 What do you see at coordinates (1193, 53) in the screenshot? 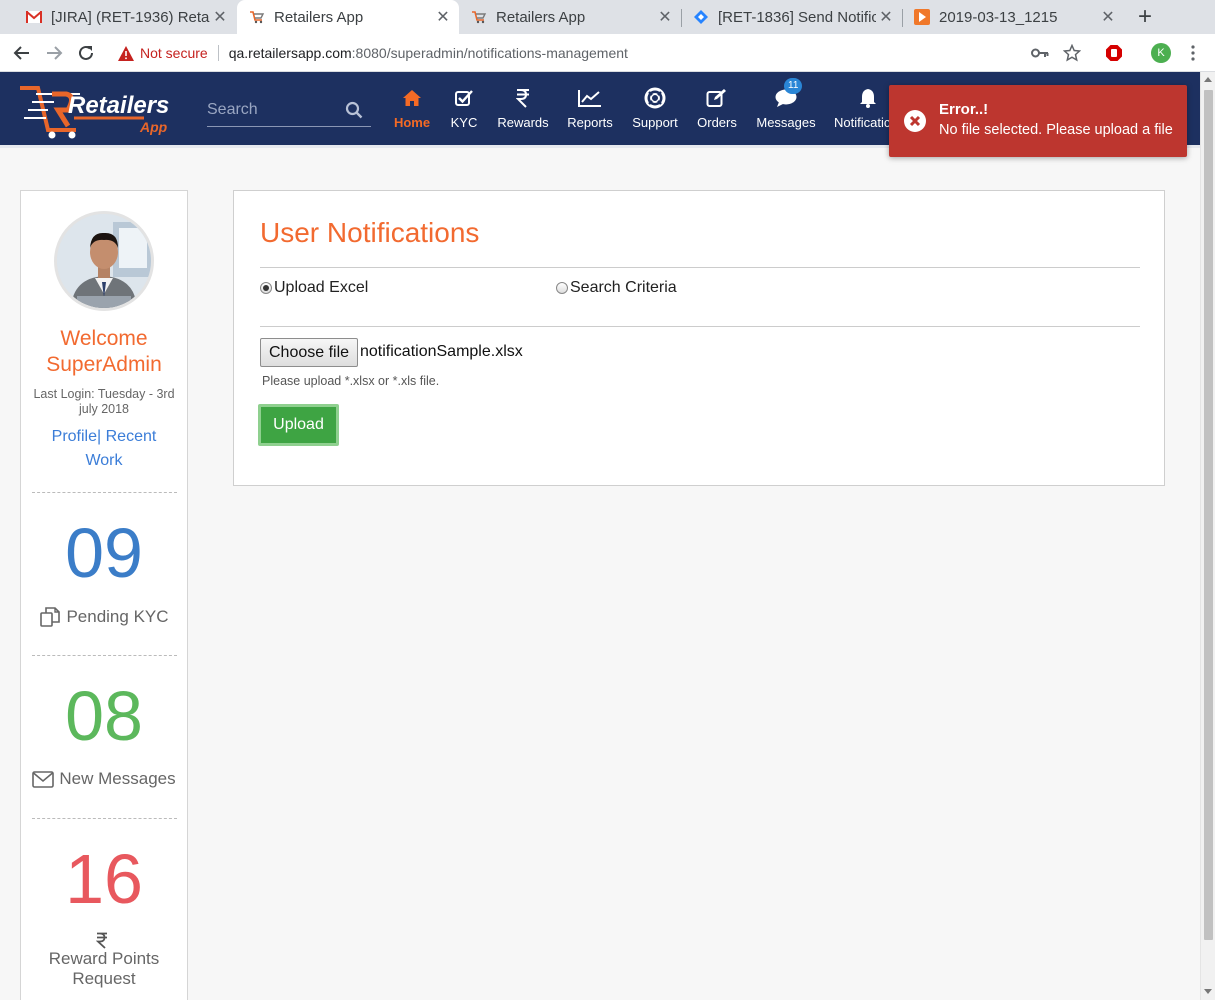
I see `menu-kebab-icon` at bounding box center [1193, 53].